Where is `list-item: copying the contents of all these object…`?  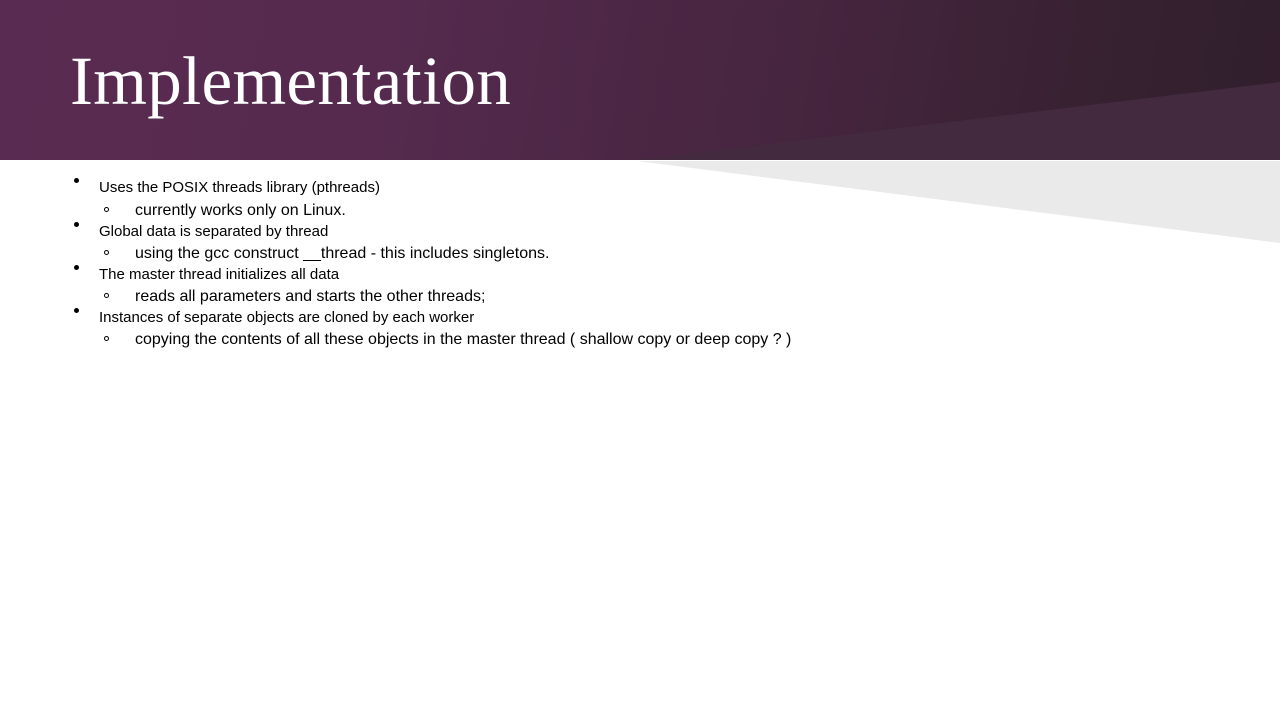 list-item: copying the contents of all these object… is located at coordinates (640, 340).